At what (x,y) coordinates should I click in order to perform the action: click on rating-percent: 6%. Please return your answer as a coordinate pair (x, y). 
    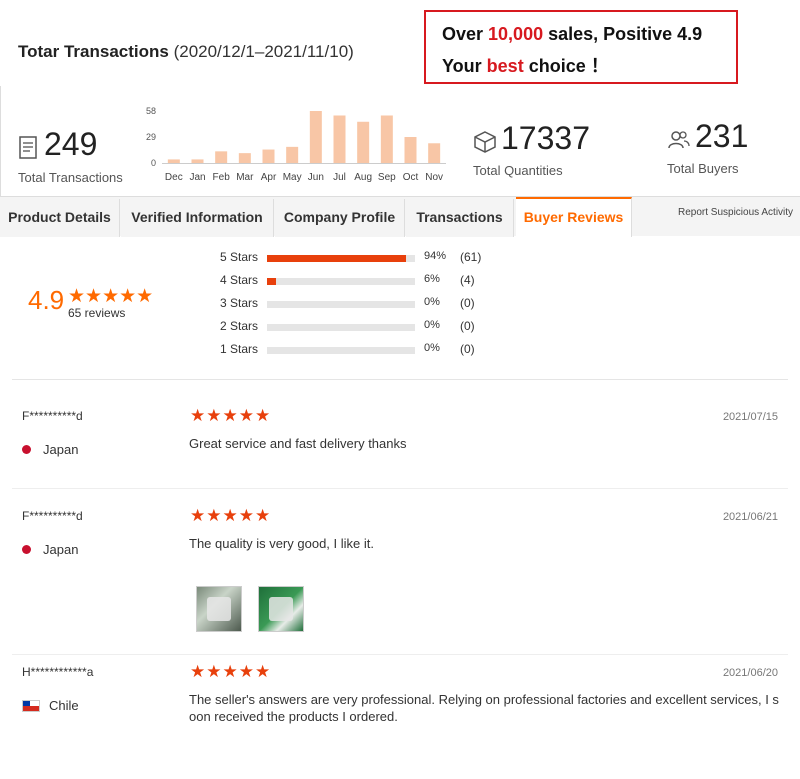
    Looking at the image, I should click on (432, 279).